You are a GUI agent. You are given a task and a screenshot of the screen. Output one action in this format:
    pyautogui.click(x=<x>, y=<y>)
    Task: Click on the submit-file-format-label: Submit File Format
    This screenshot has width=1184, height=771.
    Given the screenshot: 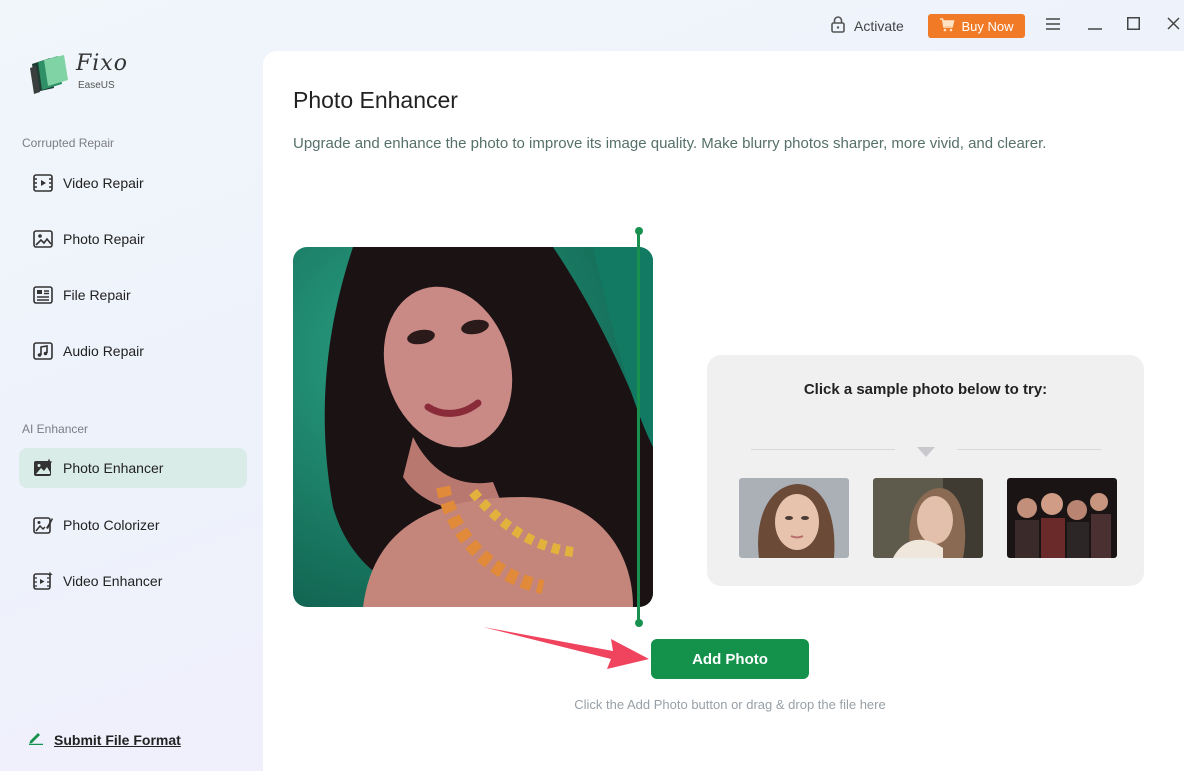 What is the action you would take?
    pyautogui.click(x=117, y=739)
    